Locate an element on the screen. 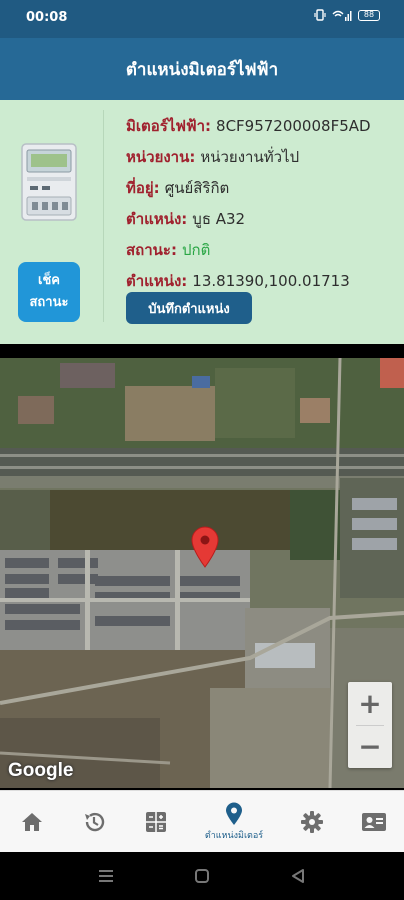  contact-card-icon is located at coordinates (374, 822).